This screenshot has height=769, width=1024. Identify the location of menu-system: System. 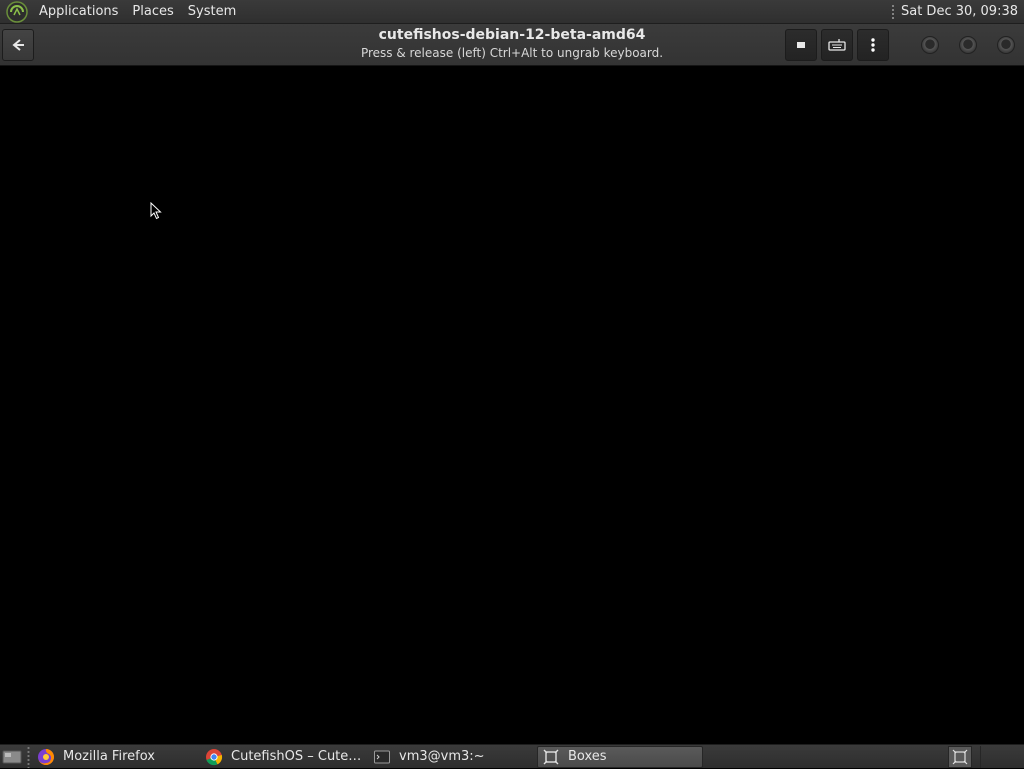
(212, 12).